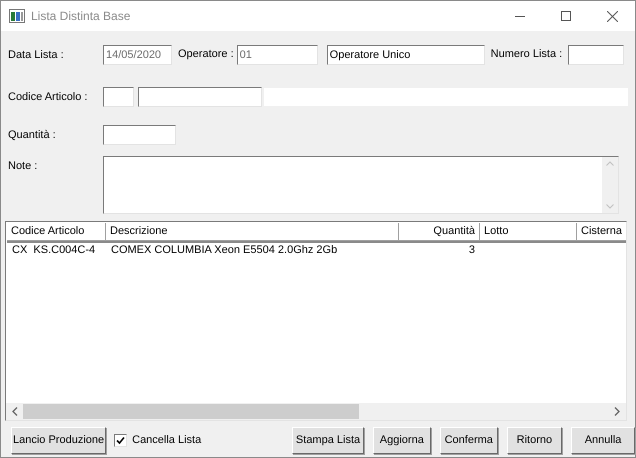 The image size is (636, 458). Describe the element at coordinates (224, 250) in the screenshot. I see `table-cell: COMEX COLUMBIA Xeon E5504 2.0Ghz 2Gb` at that location.